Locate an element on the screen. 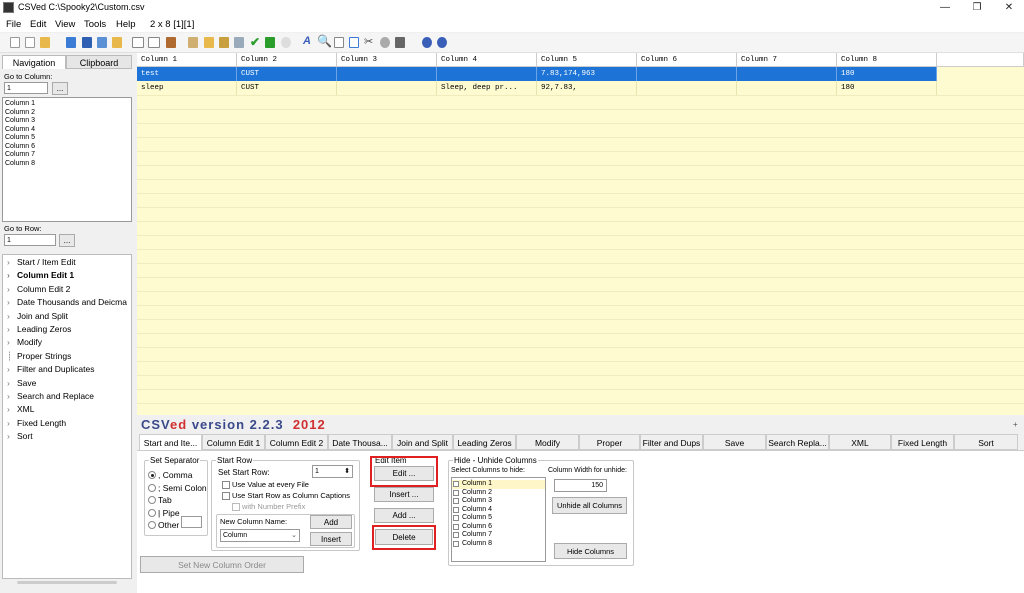 The width and height of the screenshot is (1024, 593). checkbox-icon is located at coordinates (270, 42).